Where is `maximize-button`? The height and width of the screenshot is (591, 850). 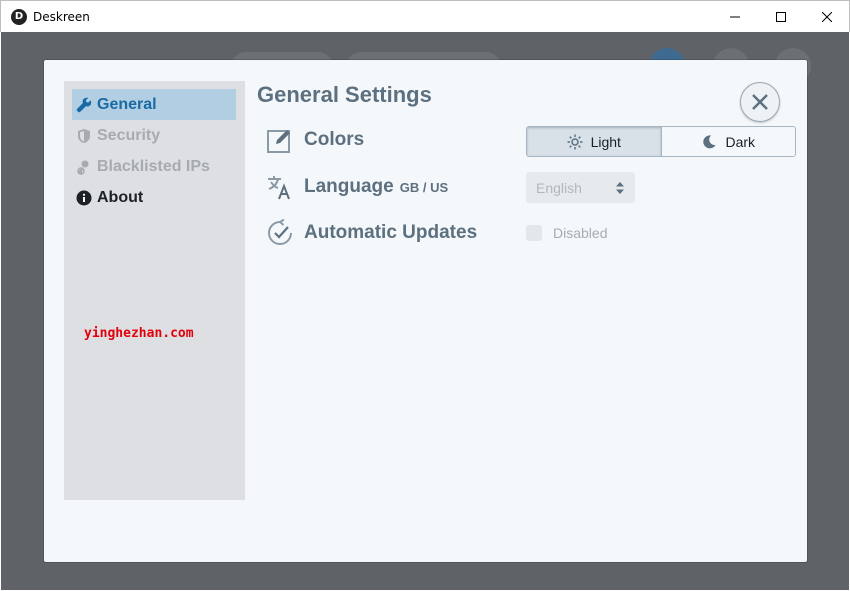 maximize-button is located at coordinates (781, 17).